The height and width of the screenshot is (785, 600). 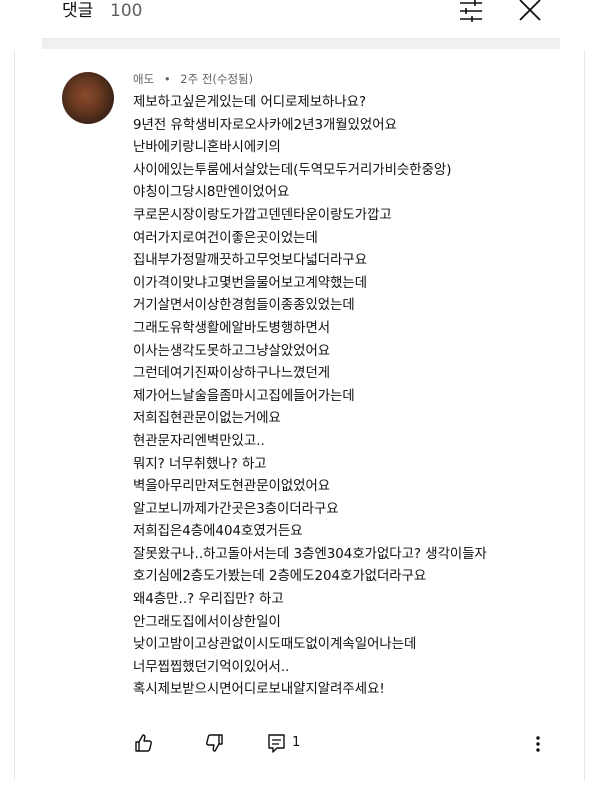 I want to click on comment-line: 저희집현관문이없는거에요, so click(x=207, y=419).